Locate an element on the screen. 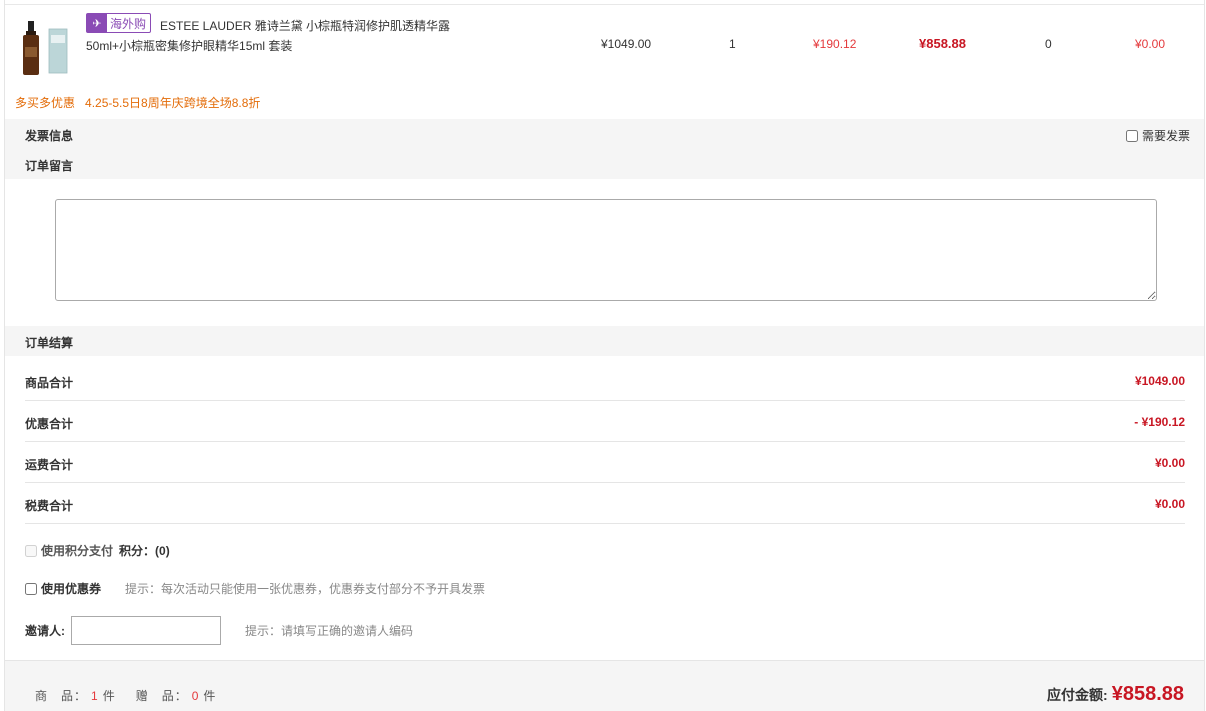  summary-row-tax: 税费合计 ¥0.00 is located at coordinates (605, 503).